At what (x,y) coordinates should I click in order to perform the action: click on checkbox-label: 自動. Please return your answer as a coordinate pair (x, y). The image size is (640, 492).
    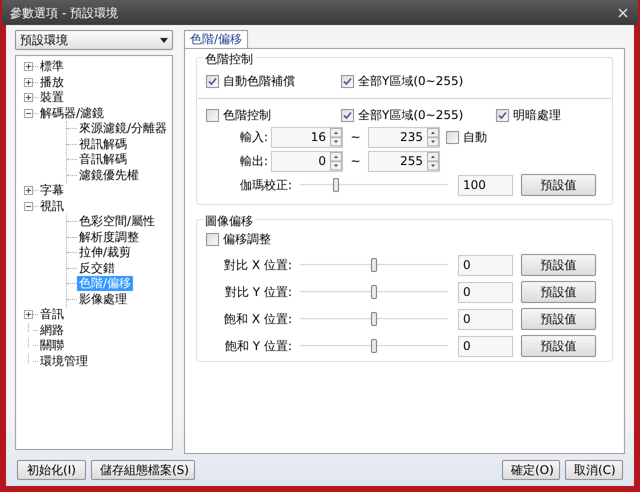
    Looking at the image, I should click on (475, 137).